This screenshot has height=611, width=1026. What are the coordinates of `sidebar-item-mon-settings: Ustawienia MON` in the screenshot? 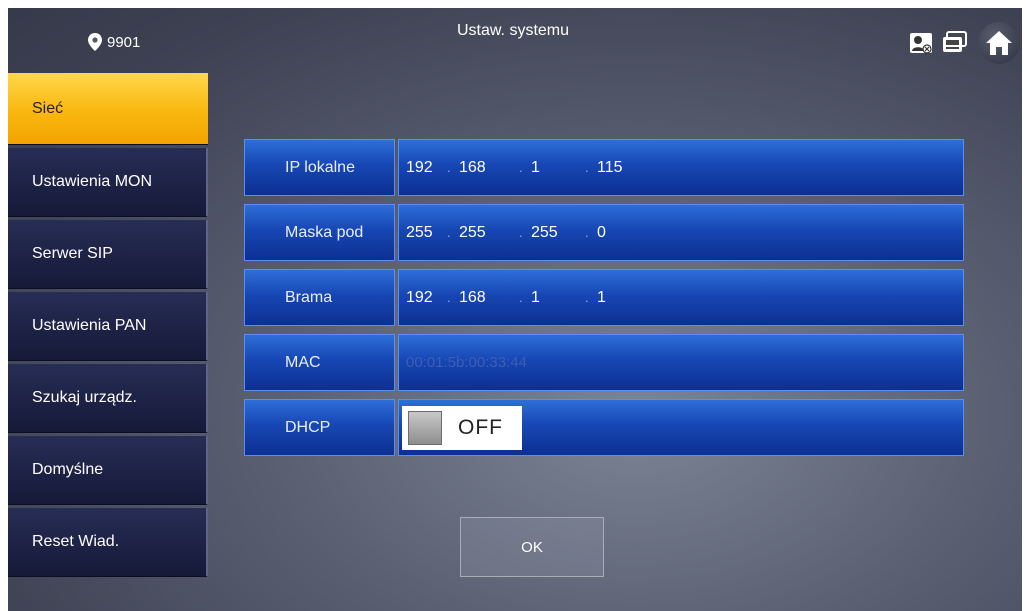 It's located at (108, 182).